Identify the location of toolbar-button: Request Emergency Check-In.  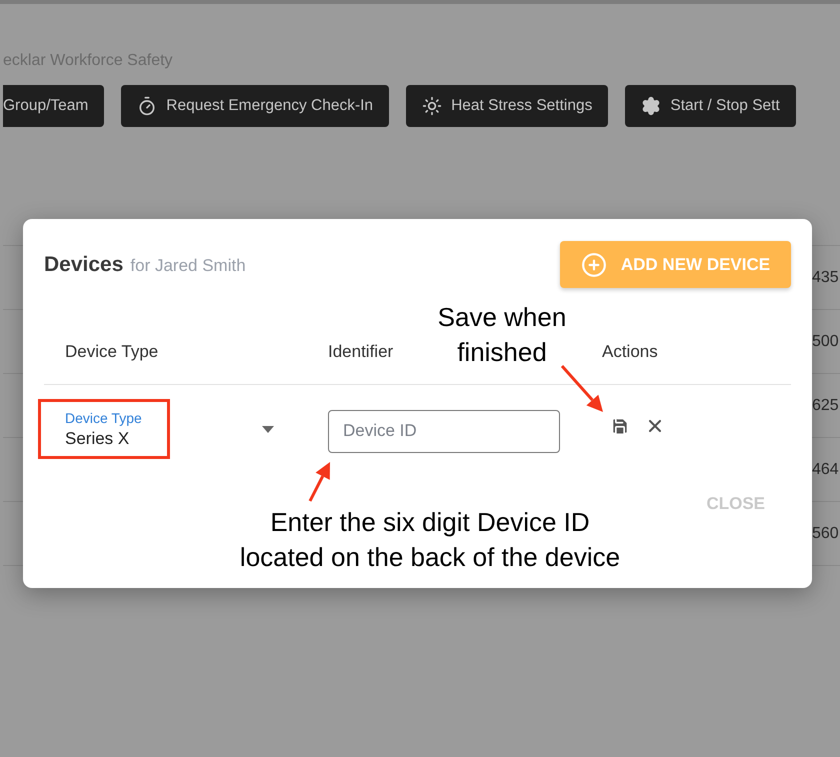
(255, 106).